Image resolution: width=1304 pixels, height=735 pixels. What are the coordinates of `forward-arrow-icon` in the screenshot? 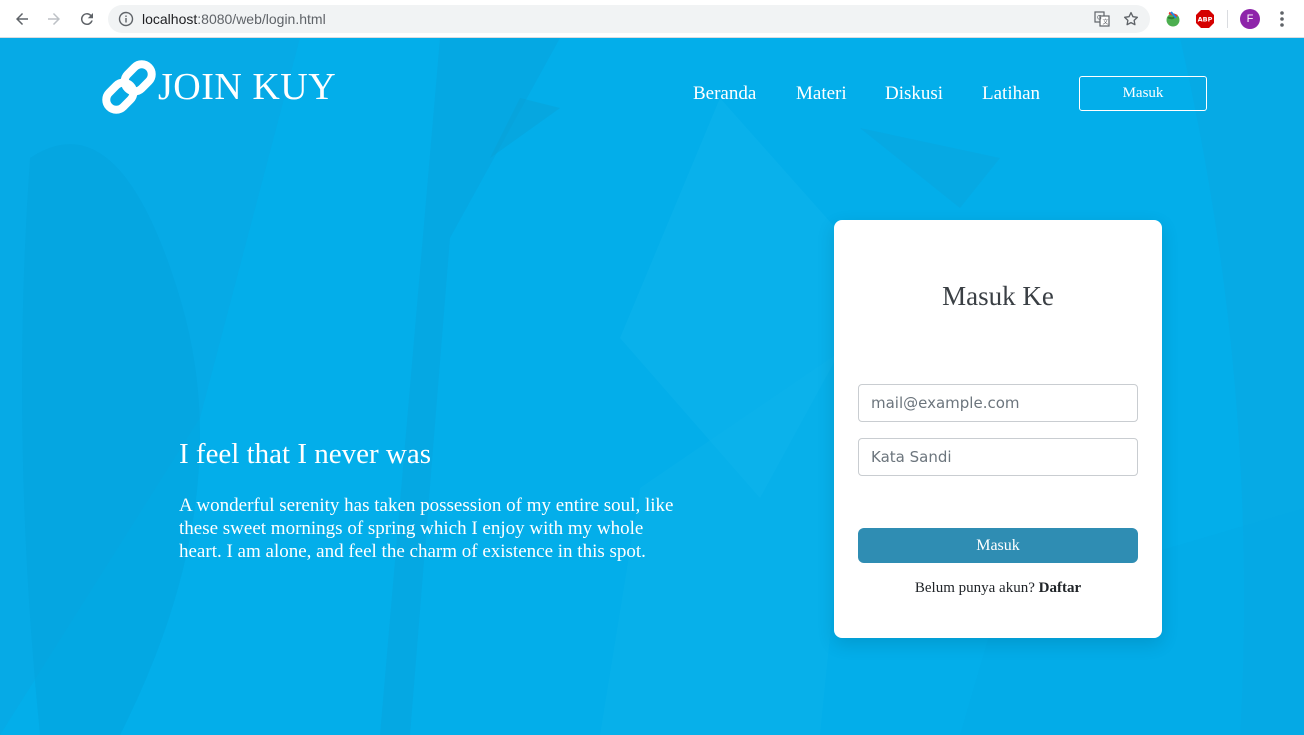 It's located at (54, 19).